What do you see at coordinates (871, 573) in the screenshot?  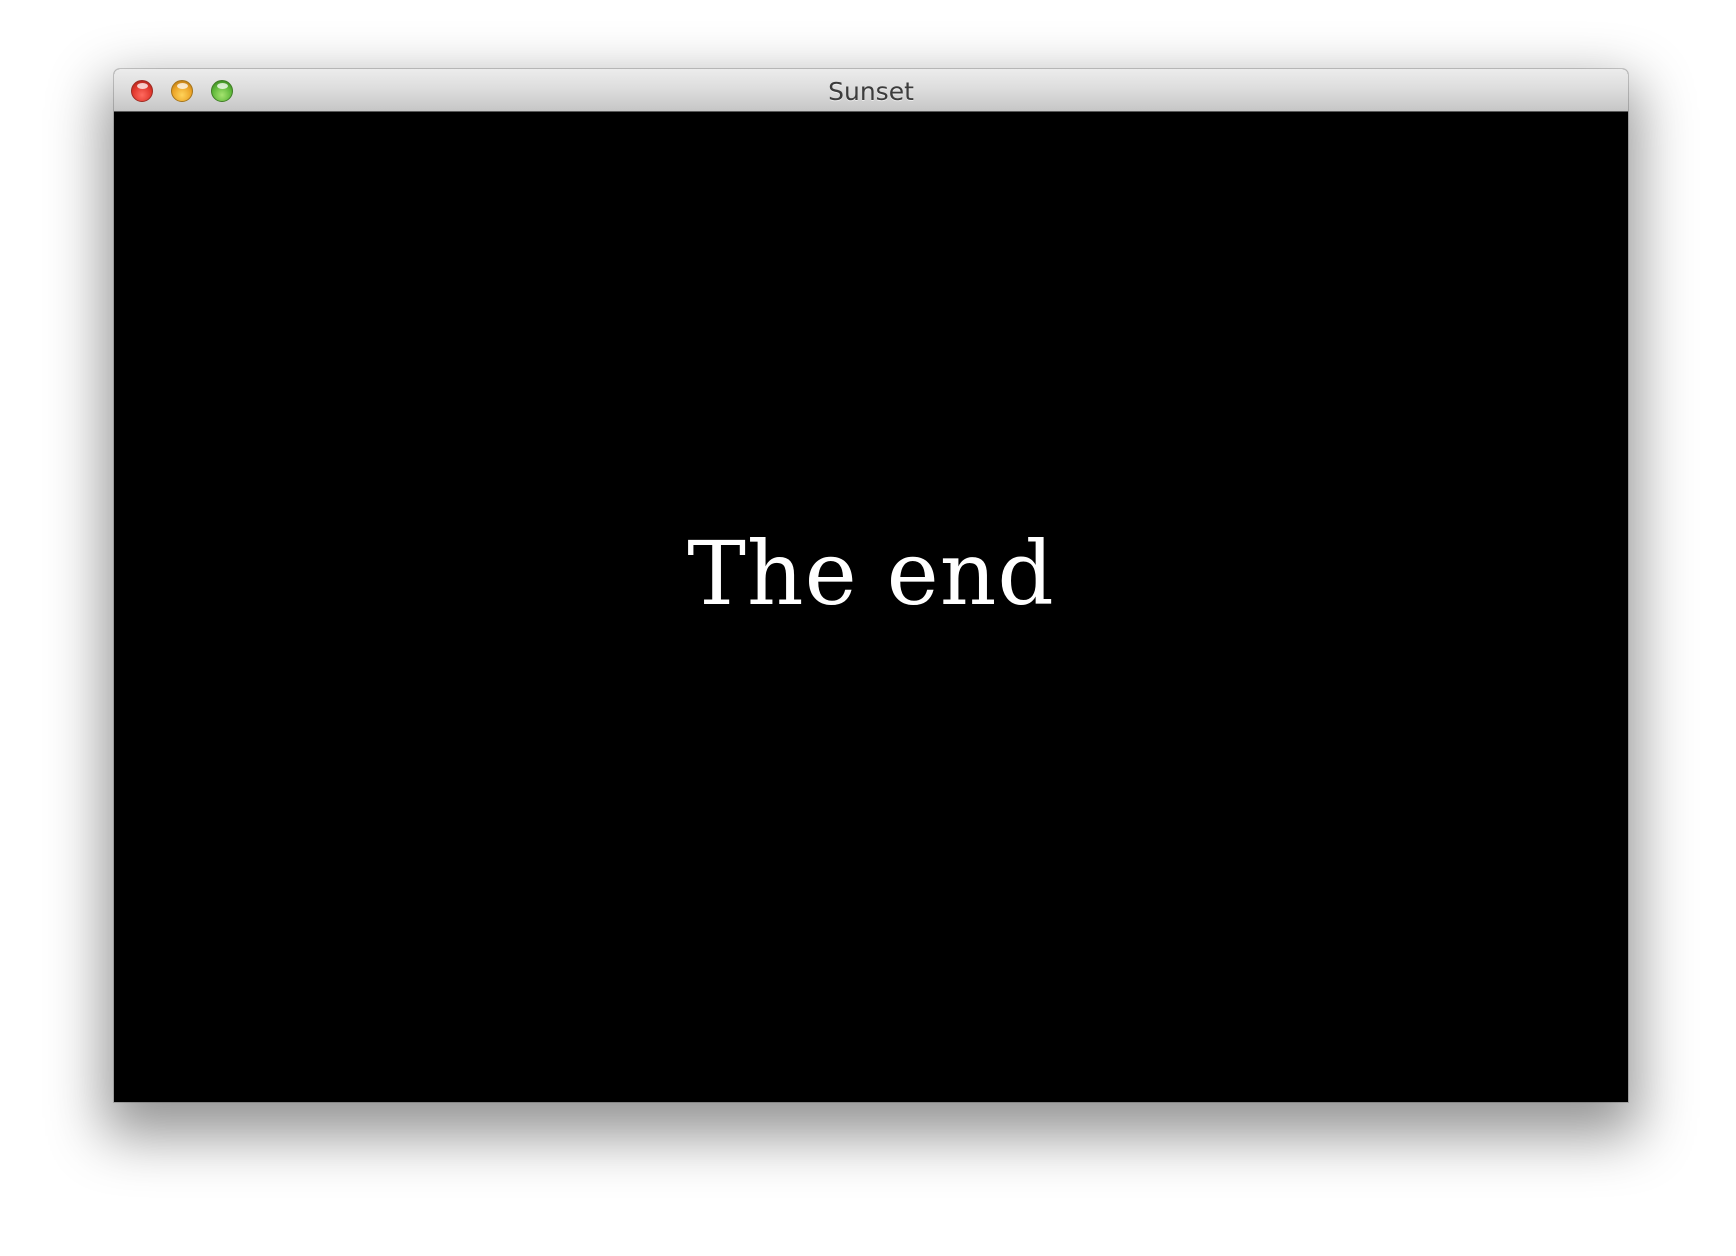 I see `end-message: The end` at bounding box center [871, 573].